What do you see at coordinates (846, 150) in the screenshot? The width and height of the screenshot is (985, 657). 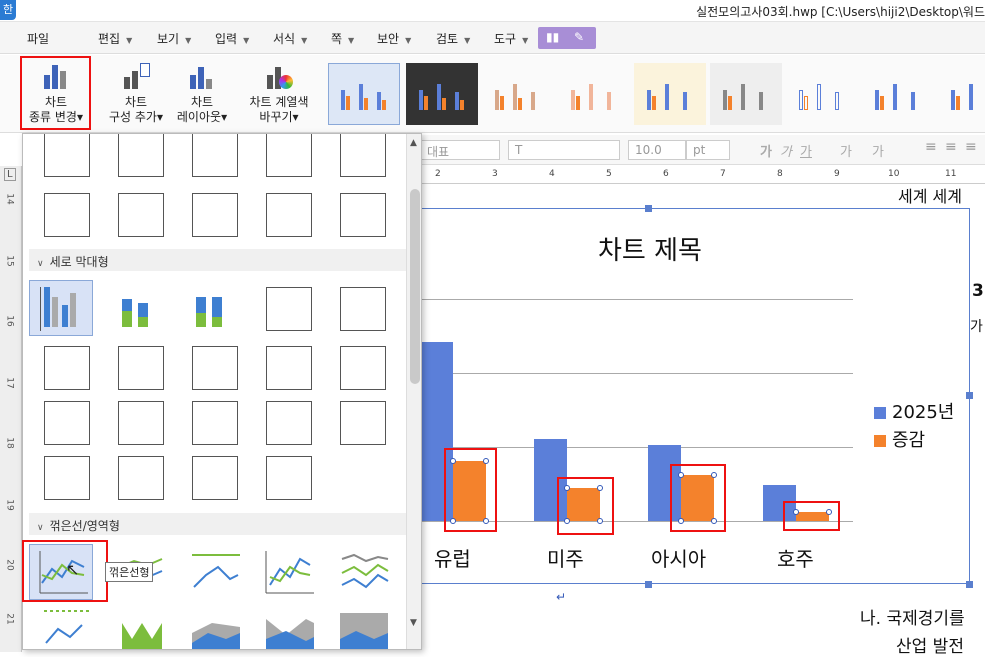 I see `strike-icon: 가` at bounding box center [846, 150].